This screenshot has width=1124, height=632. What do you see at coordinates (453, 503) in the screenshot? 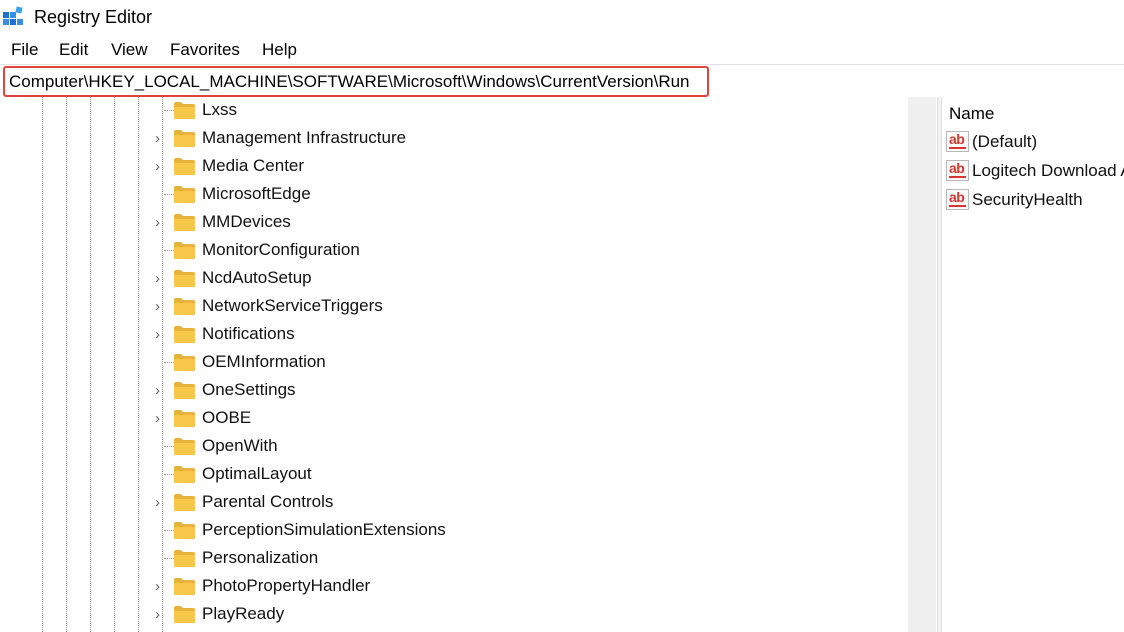
I see `tree-item: › Parental Controls` at bounding box center [453, 503].